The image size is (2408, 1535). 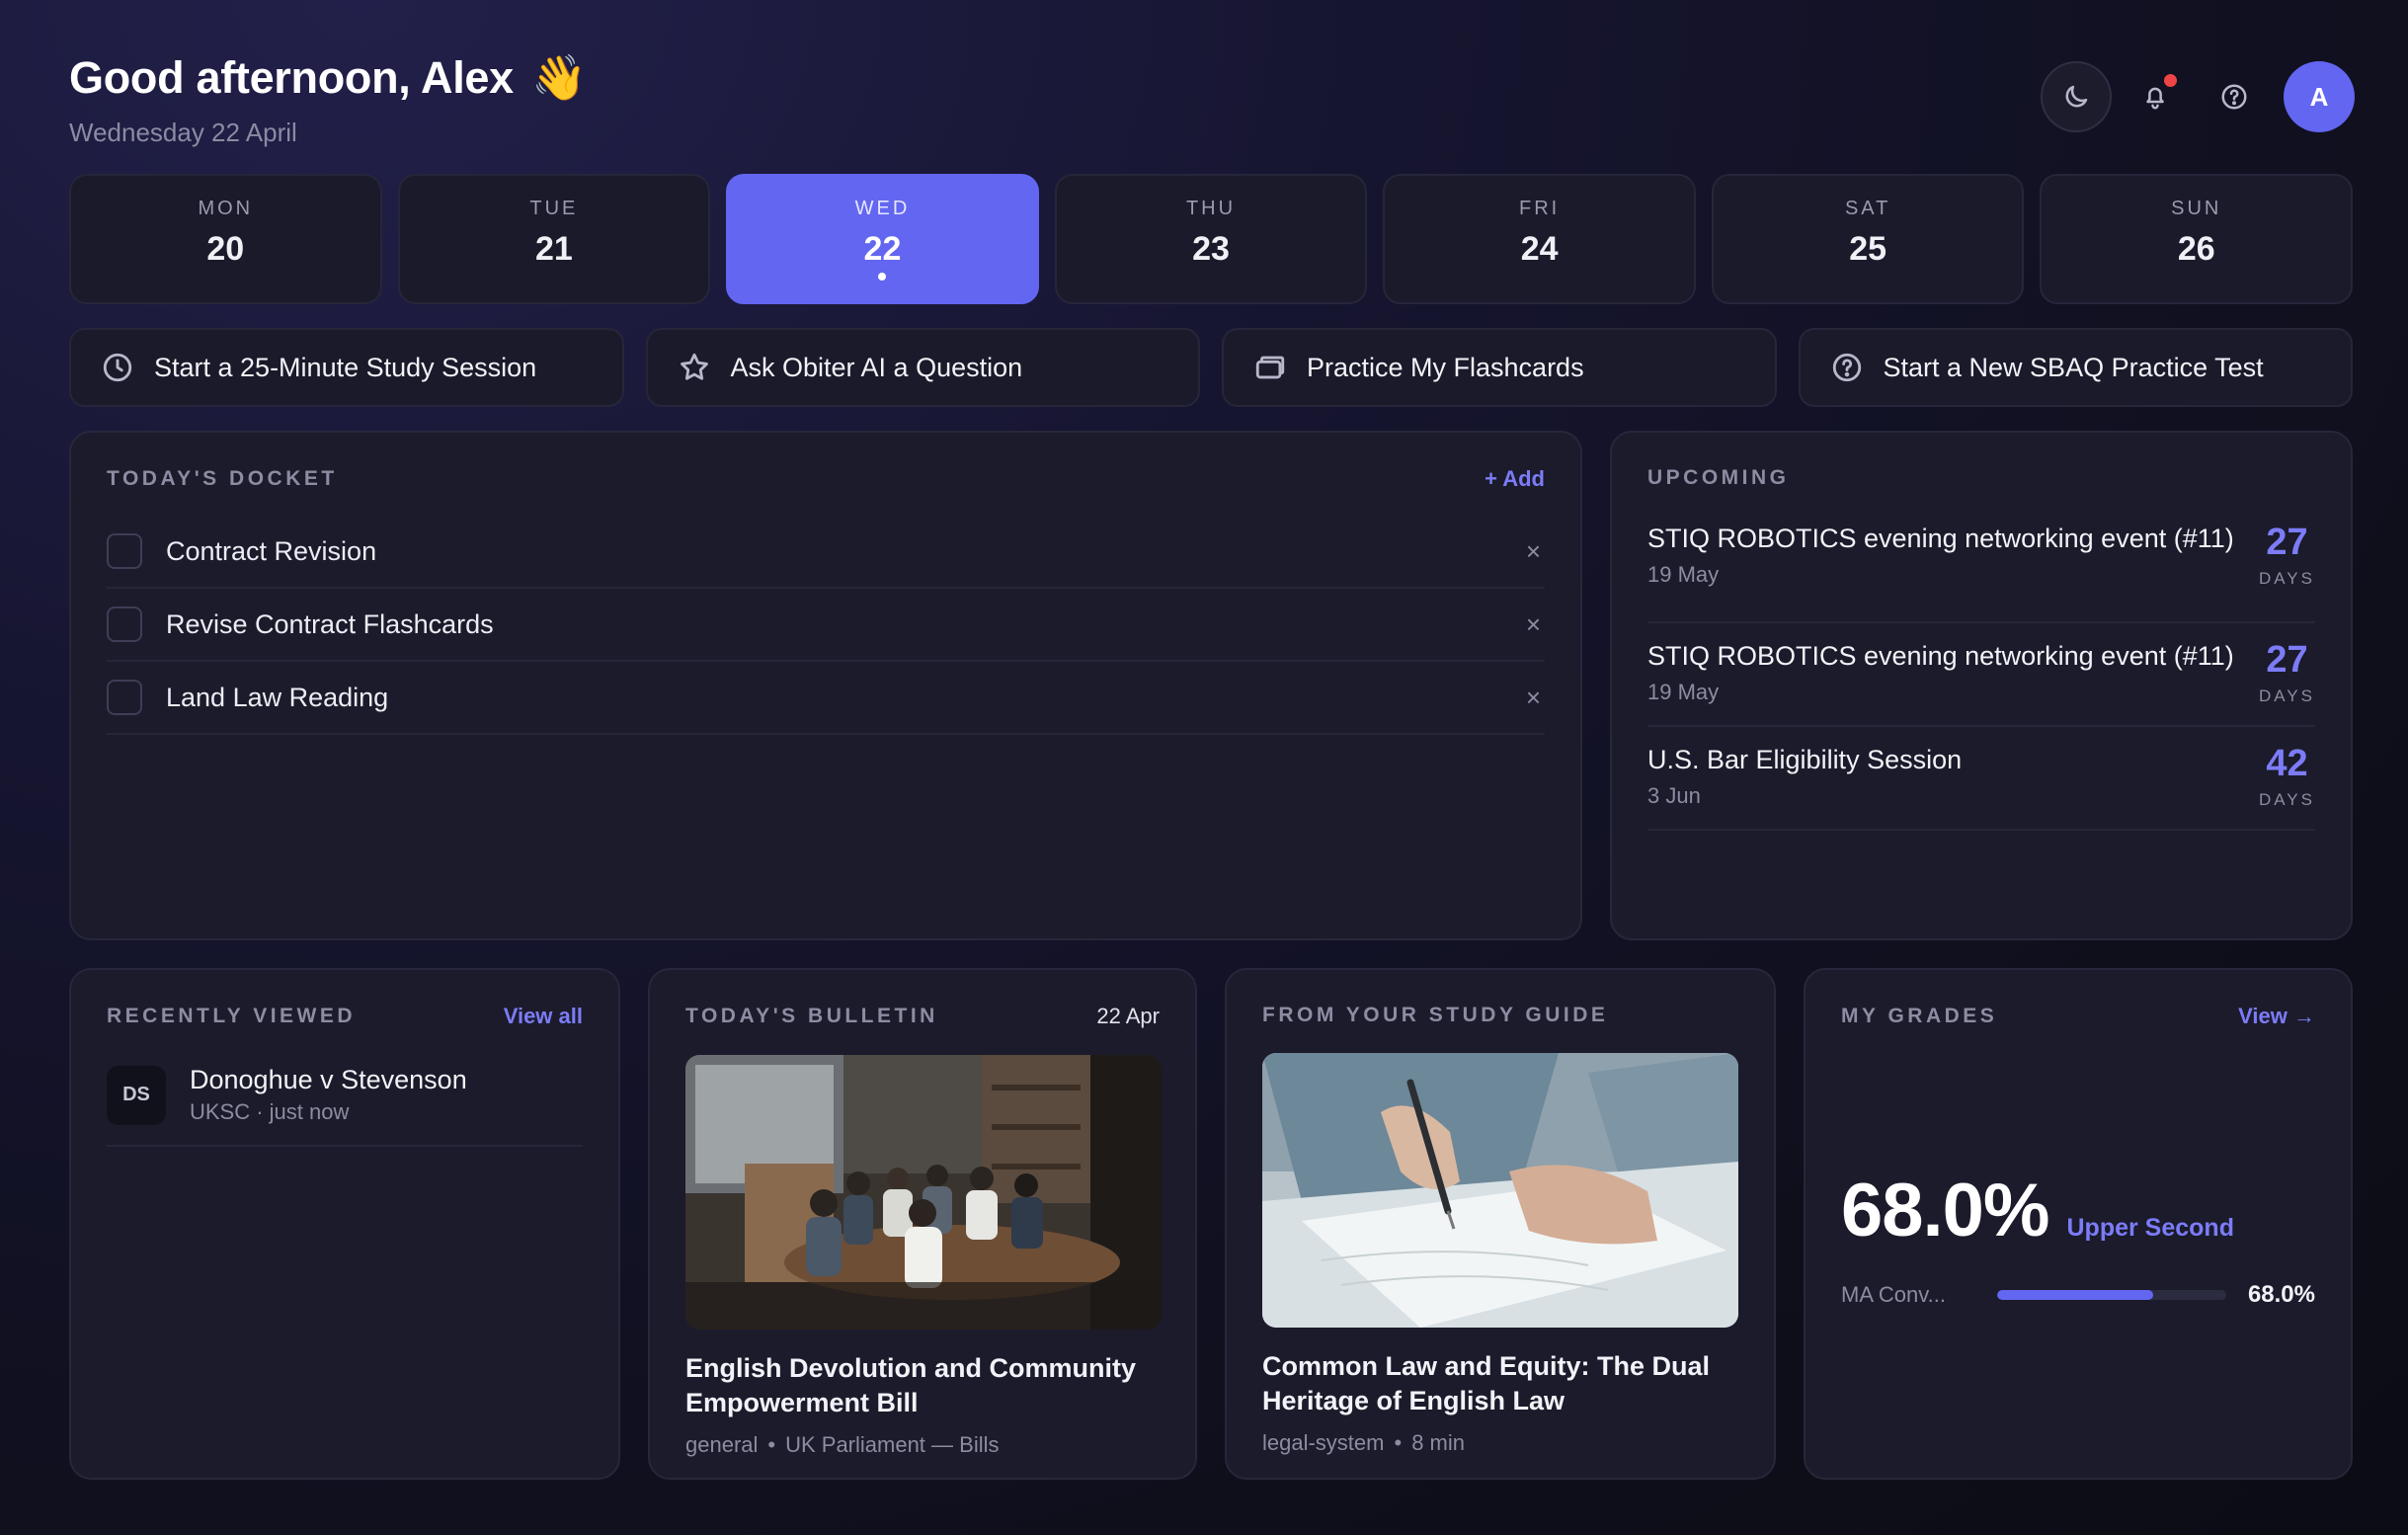 What do you see at coordinates (1945, 1210) in the screenshot?
I see `overall-grade-value: 68.0%` at bounding box center [1945, 1210].